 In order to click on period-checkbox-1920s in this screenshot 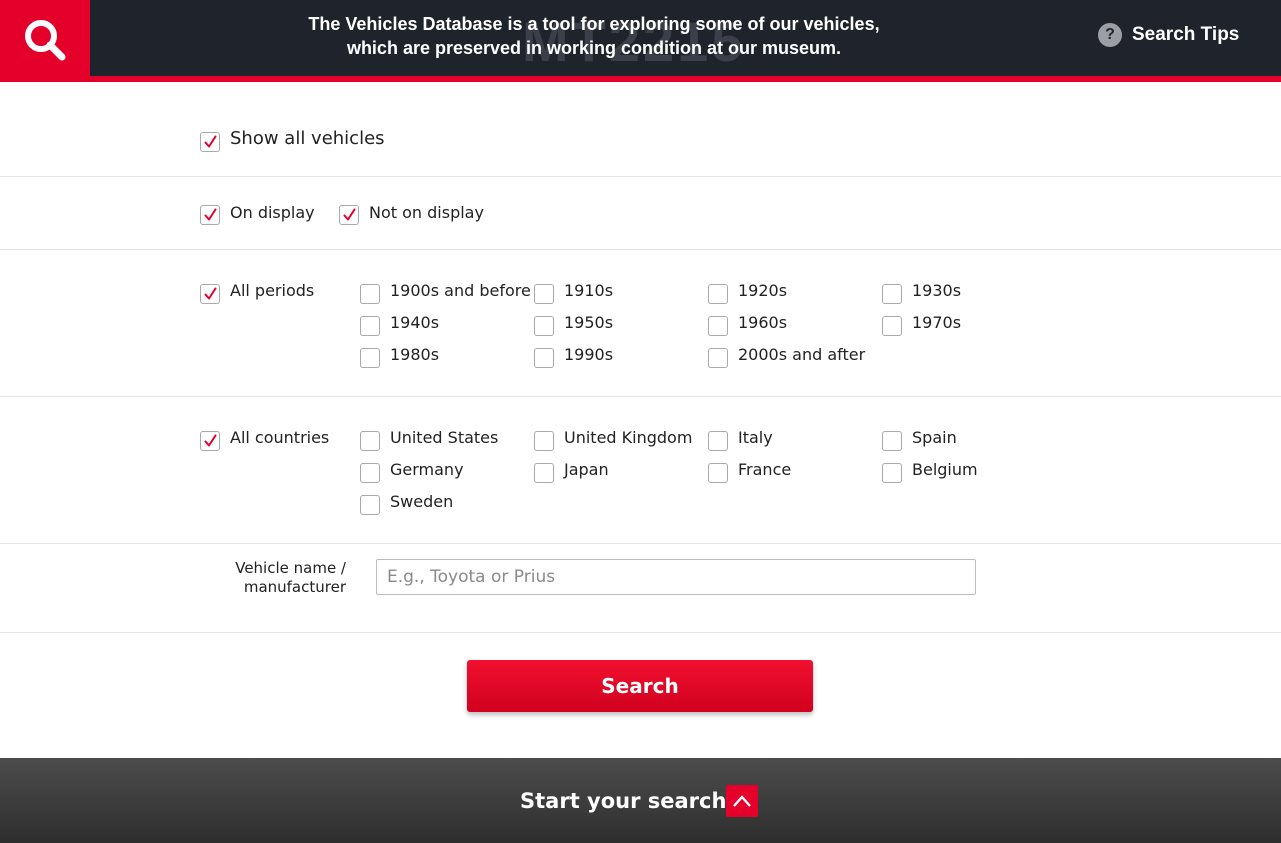, I will do `click(718, 294)`.